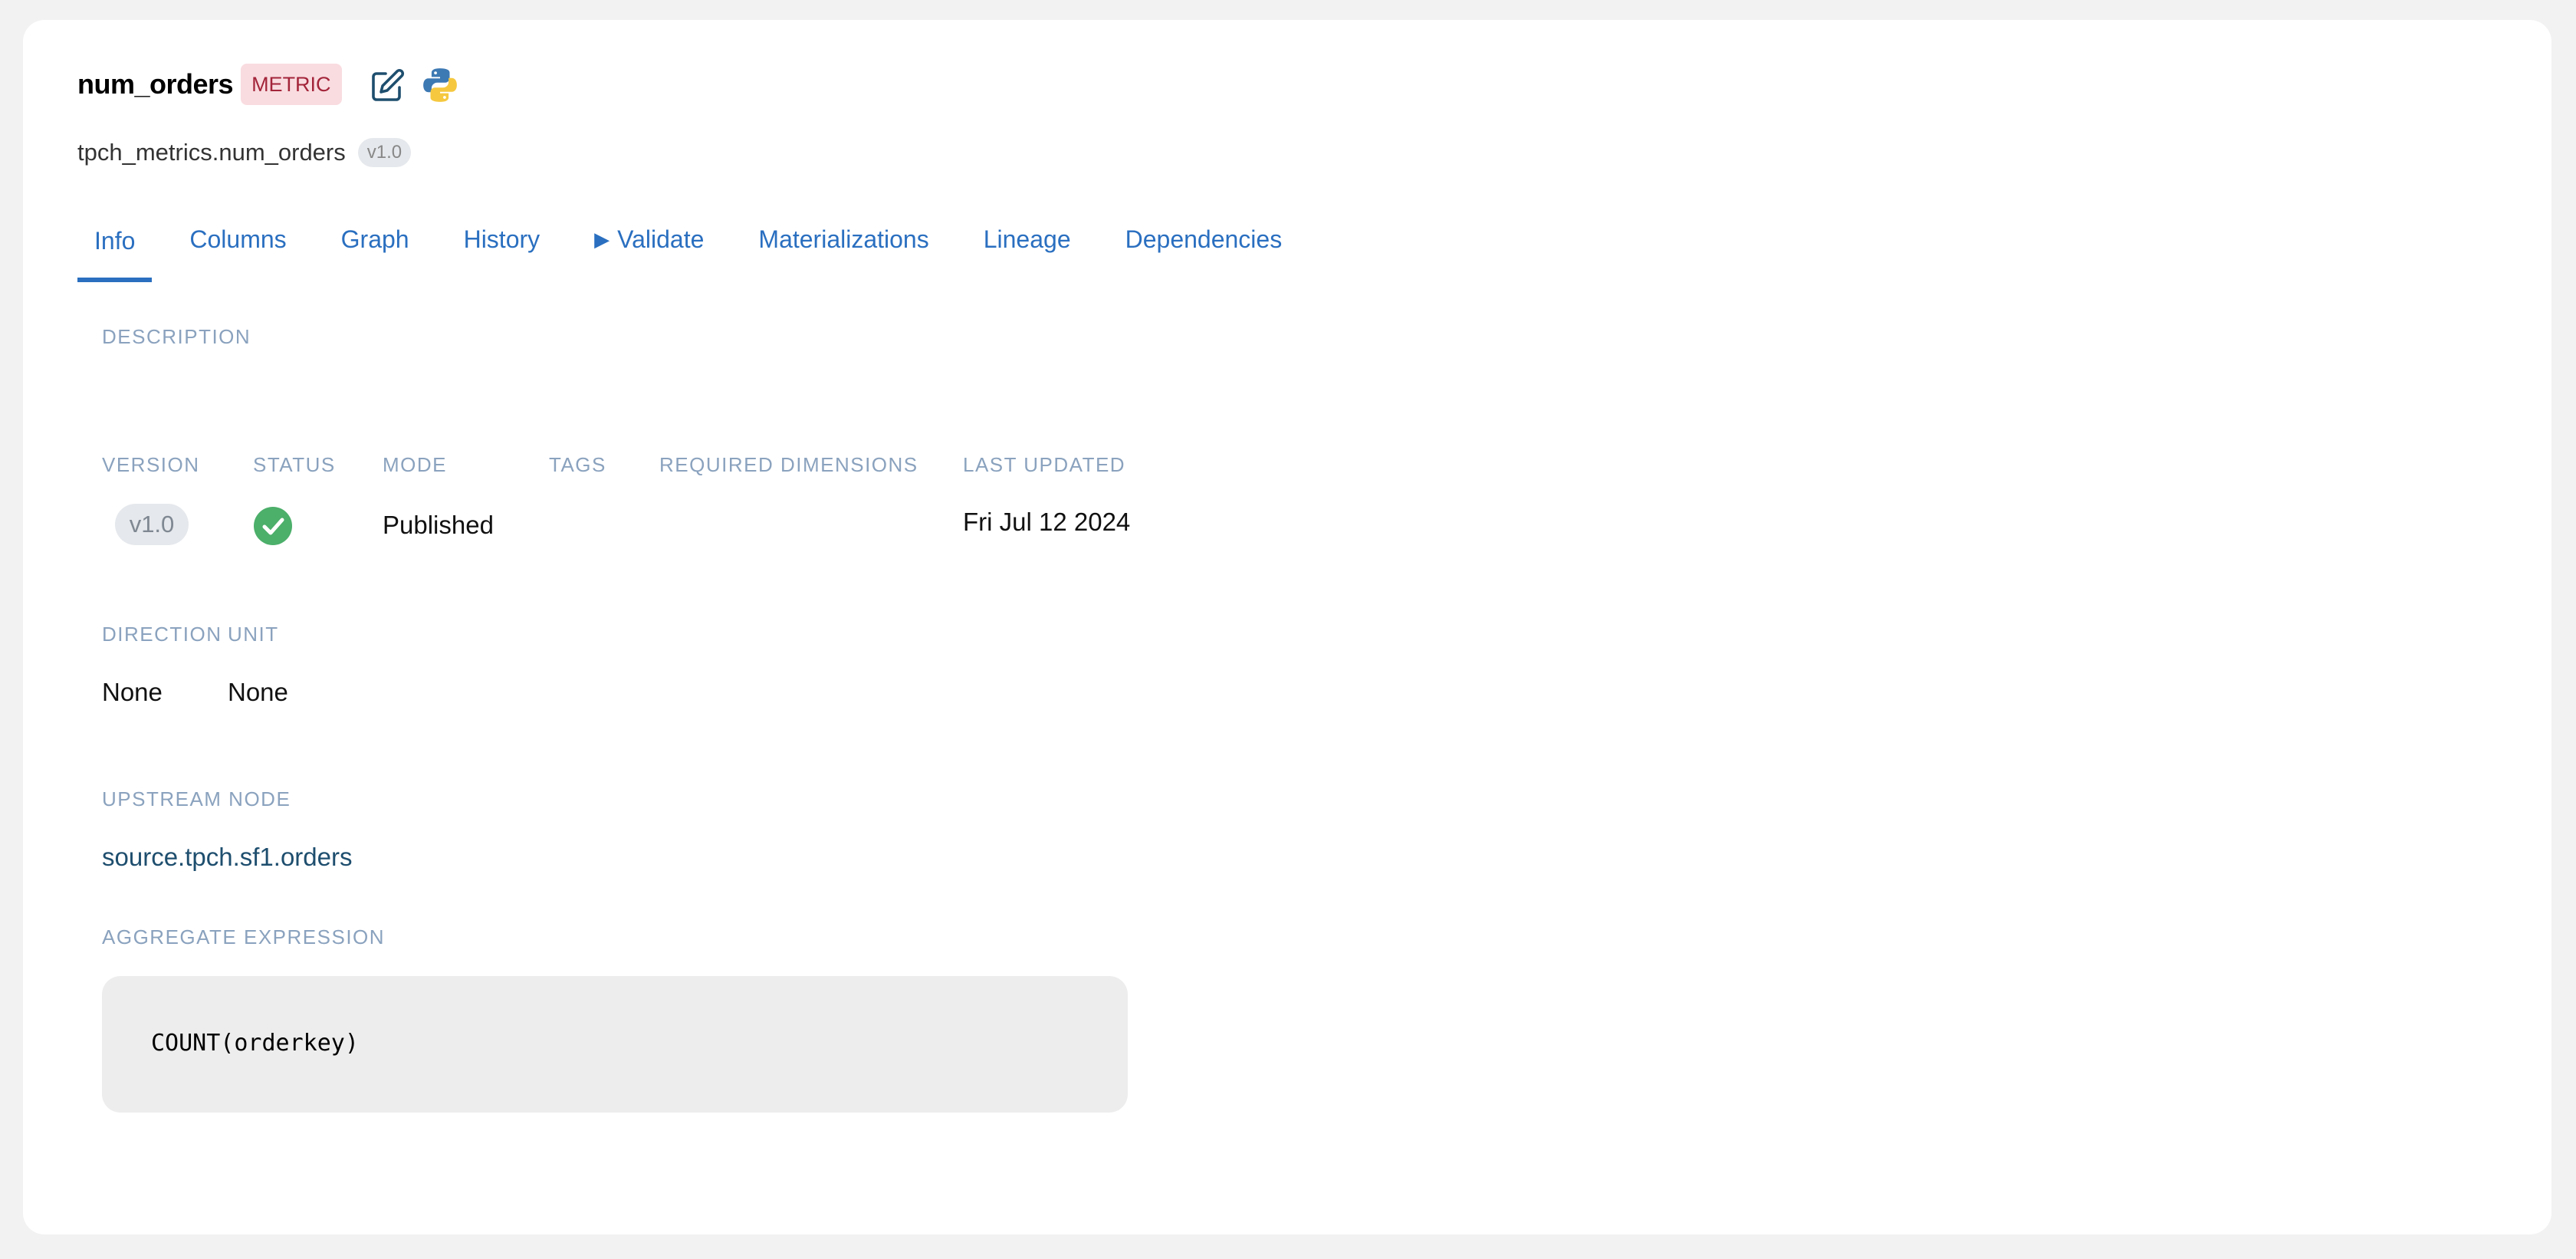 The image size is (2576, 1259). What do you see at coordinates (439, 525) in the screenshot?
I see `mode-value: Published` at bounding box center [439, 525].